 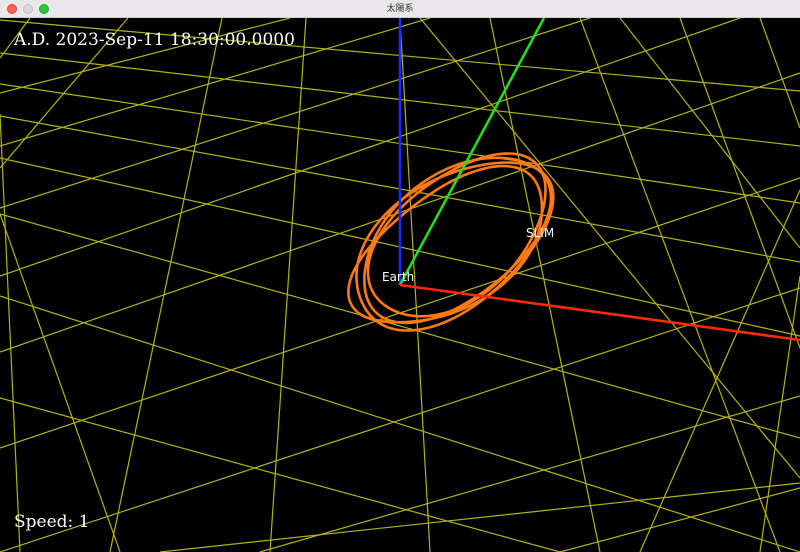 I want to click on earth-label: Earth, so click(x=398, y=277).